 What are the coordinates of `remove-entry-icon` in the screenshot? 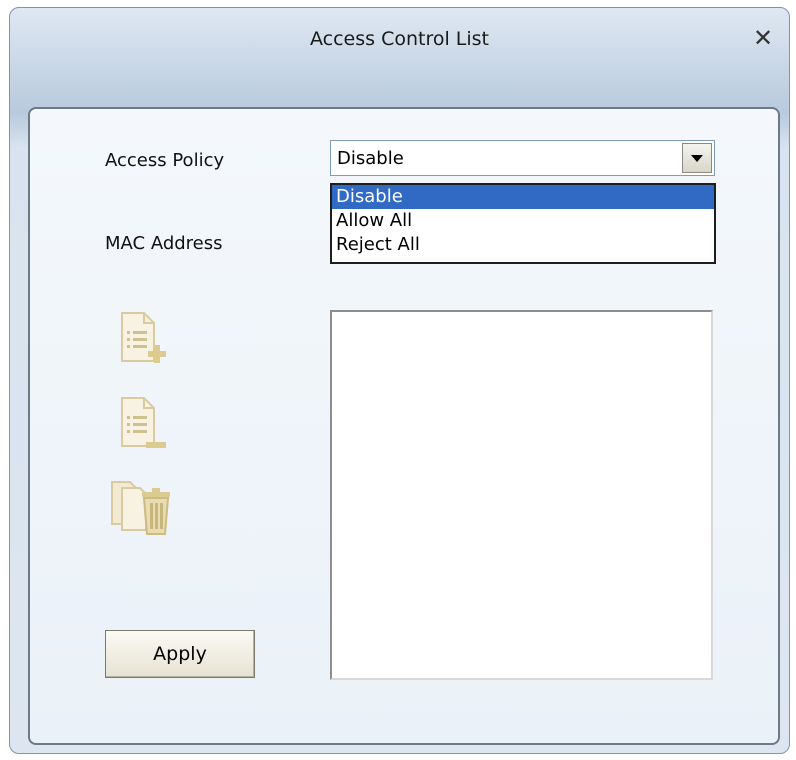 It's located at (140, 424).